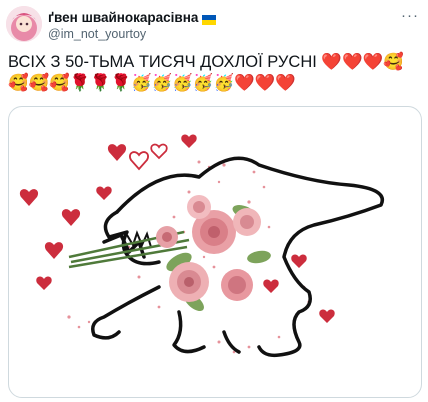  What do you see at coordinates (362, 62) in the screenshot?
I see `emoji-line-1: ❤️❤️❤️🥰` at bounding box center [362, 62].